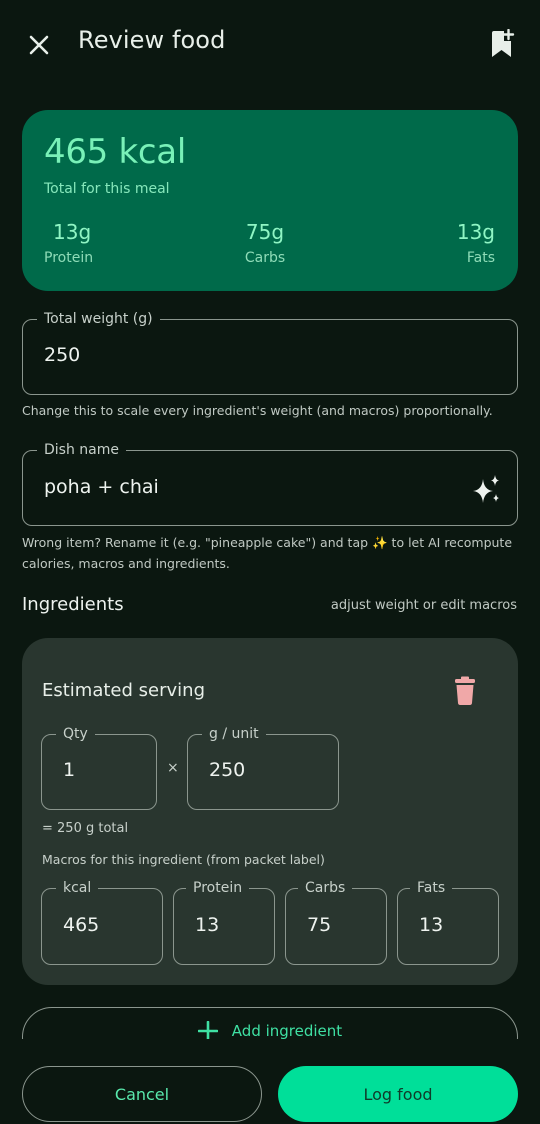 The width and height of the screenshot is (540, 1124). Describe the element at coordinates (336, 921) in the screenshot. I see `ingredient-carbs-field: Carbs 75` at that location.